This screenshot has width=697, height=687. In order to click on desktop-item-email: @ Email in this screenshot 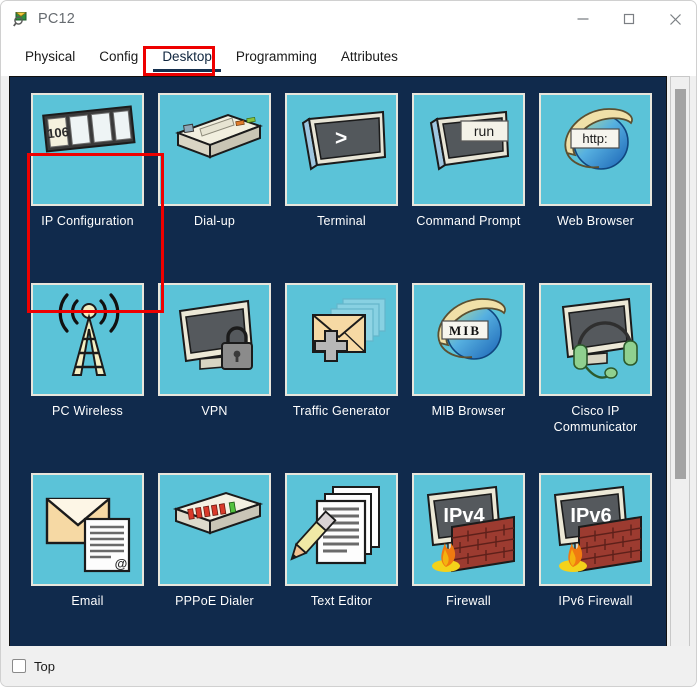, I will do `click(87, 541)`.